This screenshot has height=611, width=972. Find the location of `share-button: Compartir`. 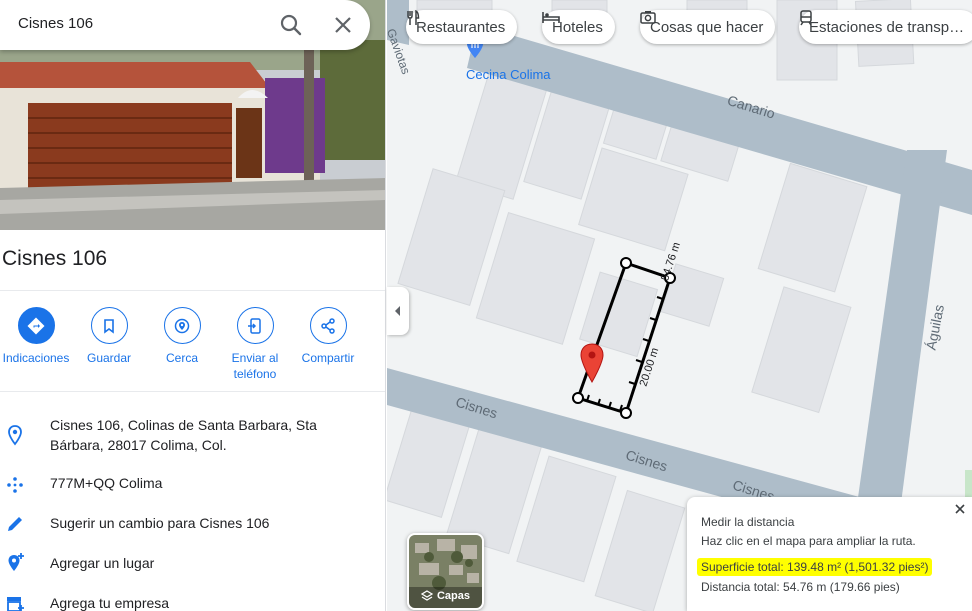

share-button: Compartir is located at coordinates (328, 336).